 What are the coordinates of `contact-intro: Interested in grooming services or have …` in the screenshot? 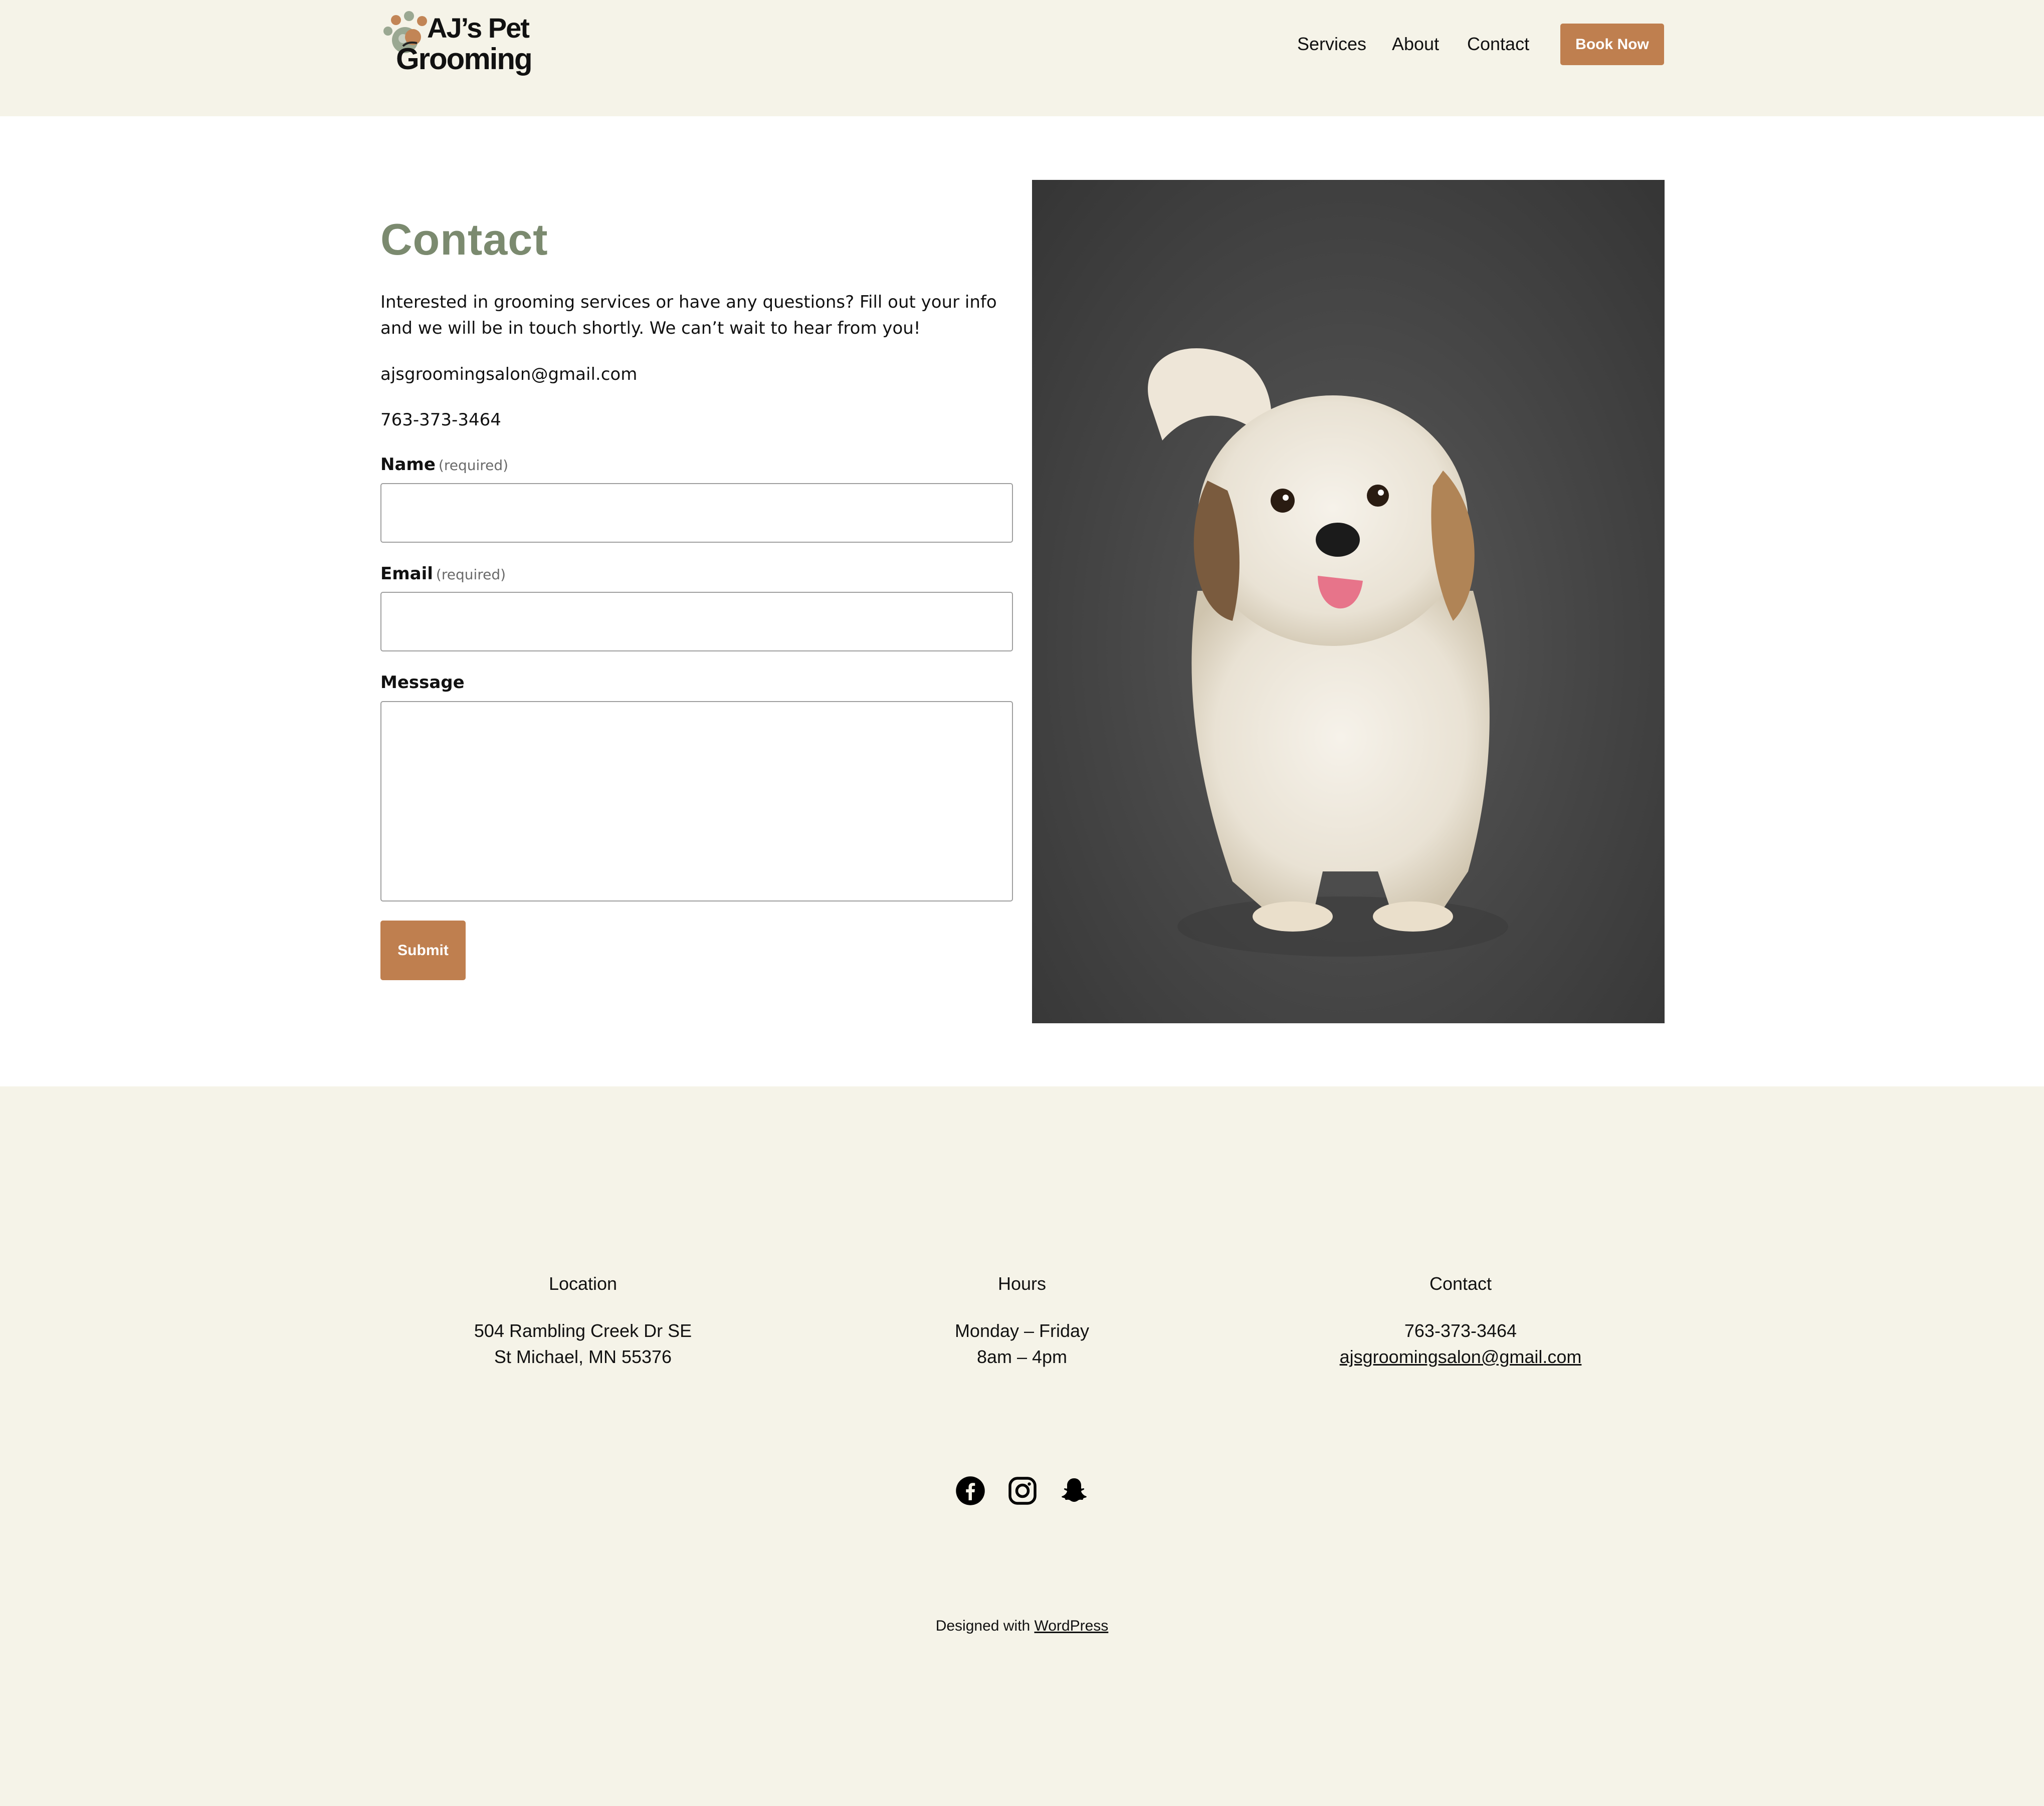 It's located at (688, 315).